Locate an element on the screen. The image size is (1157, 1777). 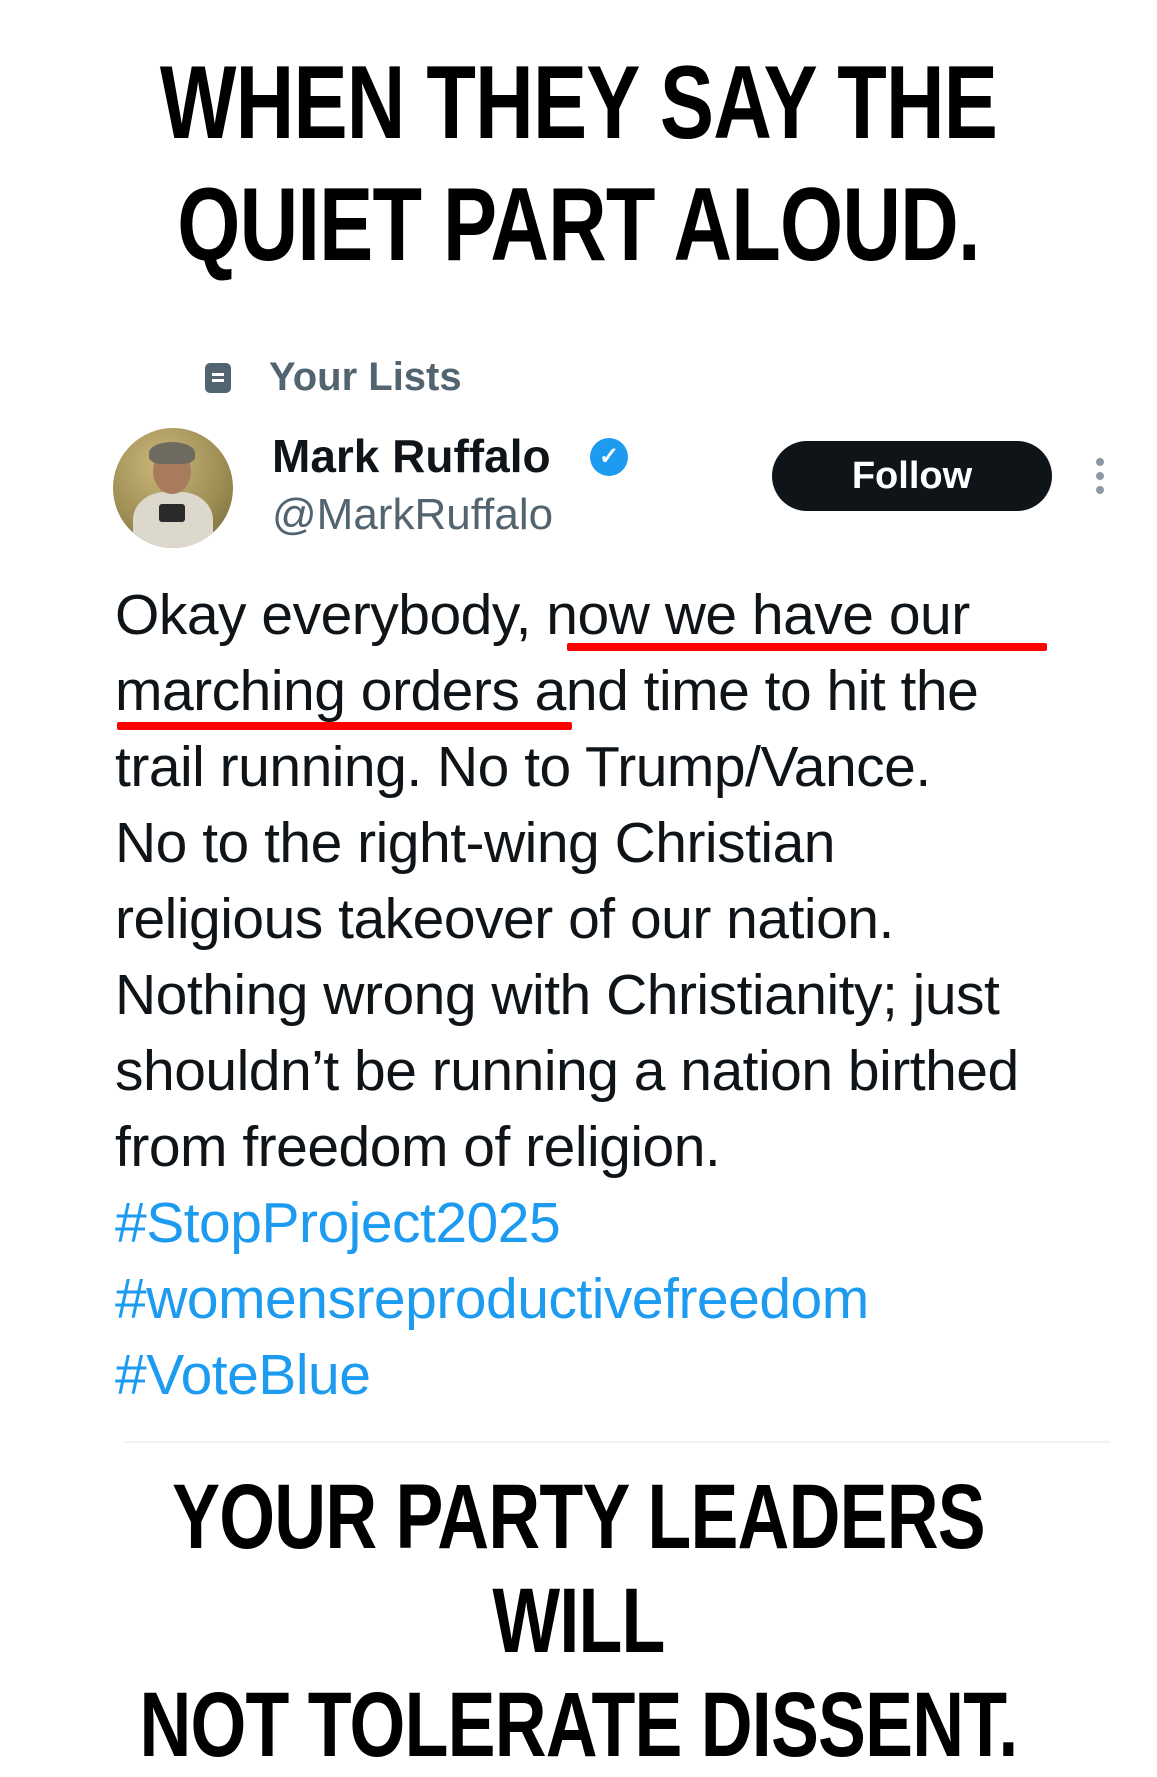
top-caption: WHEN THEY SAY THE QUIET PART ALOUD. is located at coordinates (578, 164).